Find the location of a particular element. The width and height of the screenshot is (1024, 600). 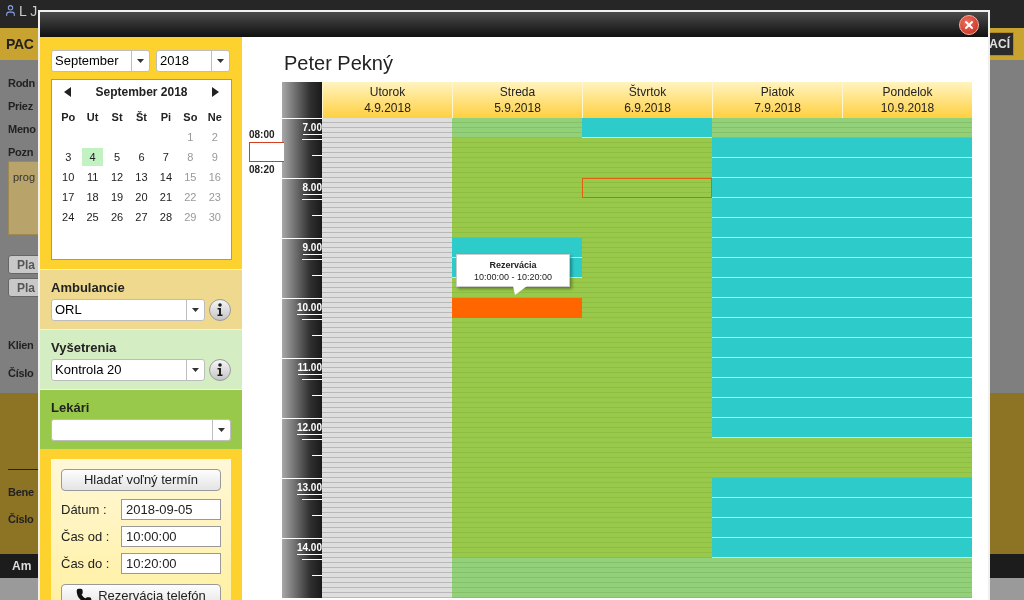

tooltip-time: 10:00:00 - 10:20:00 is located at coordinates (513, 276).